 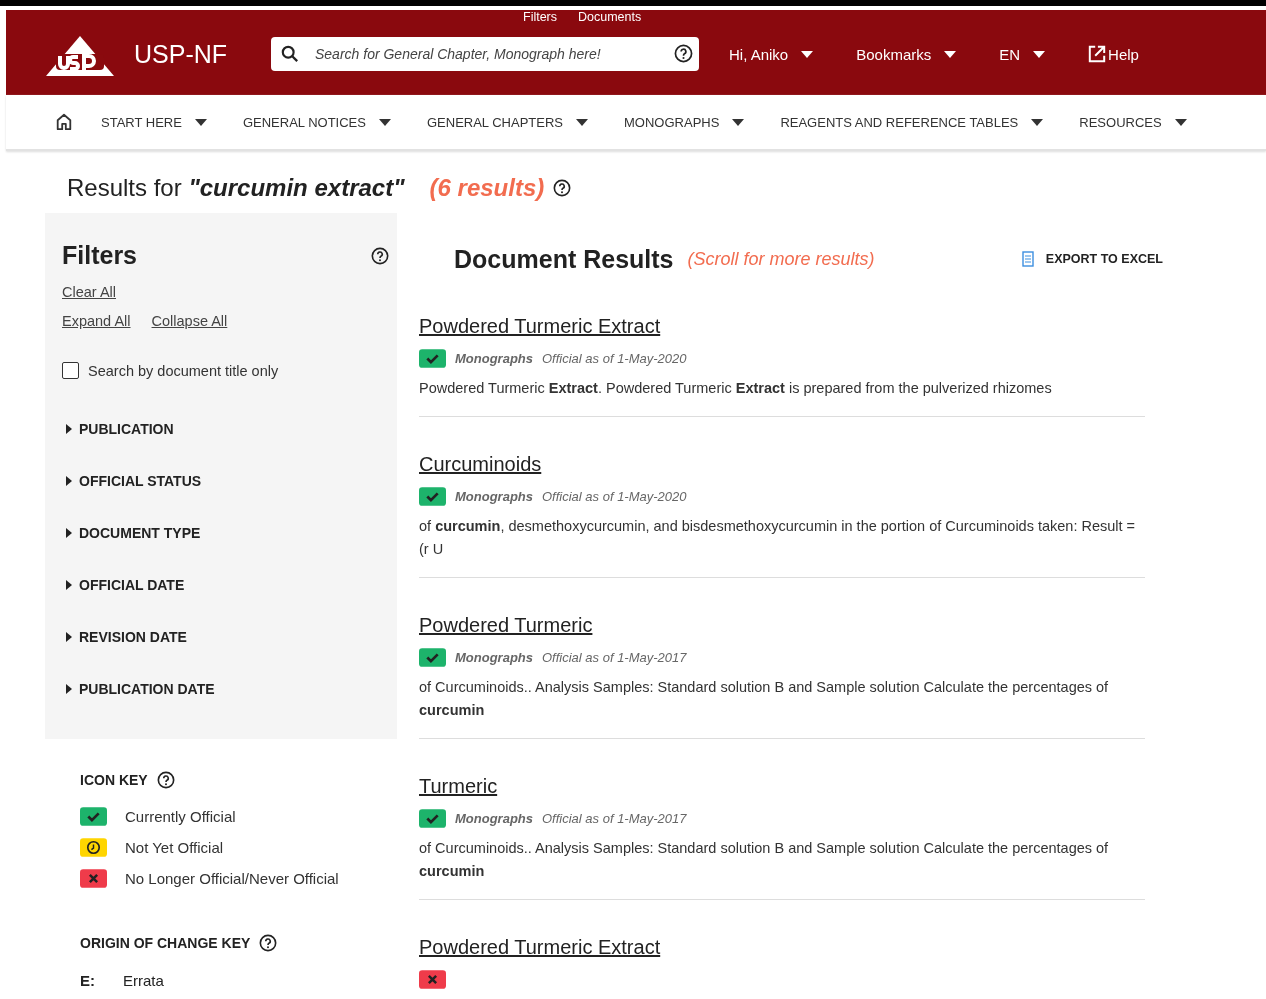 What do you see at coordinates (174, 847) in the screenshot?
I see `key-label: Not Yet Official` at bounding box center [174, 847].